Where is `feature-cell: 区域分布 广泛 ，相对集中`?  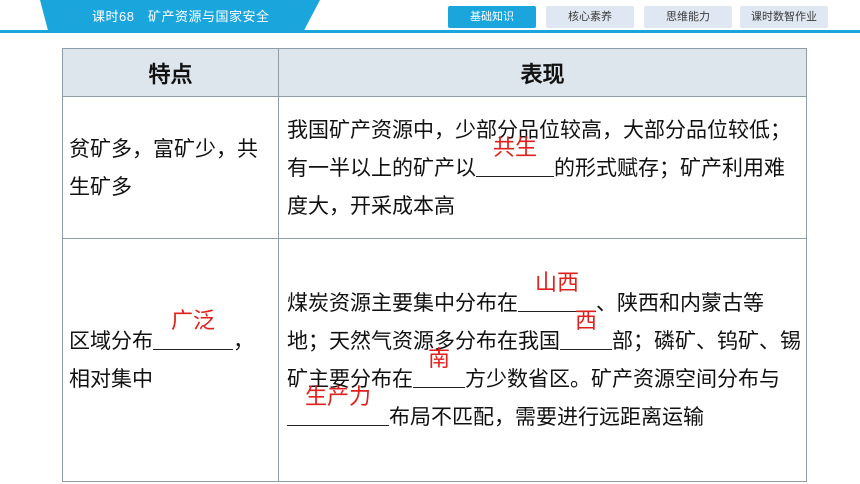 feature-cell: 区域分布 广泛 ，相对集中 is located at coordinates (170, 360).